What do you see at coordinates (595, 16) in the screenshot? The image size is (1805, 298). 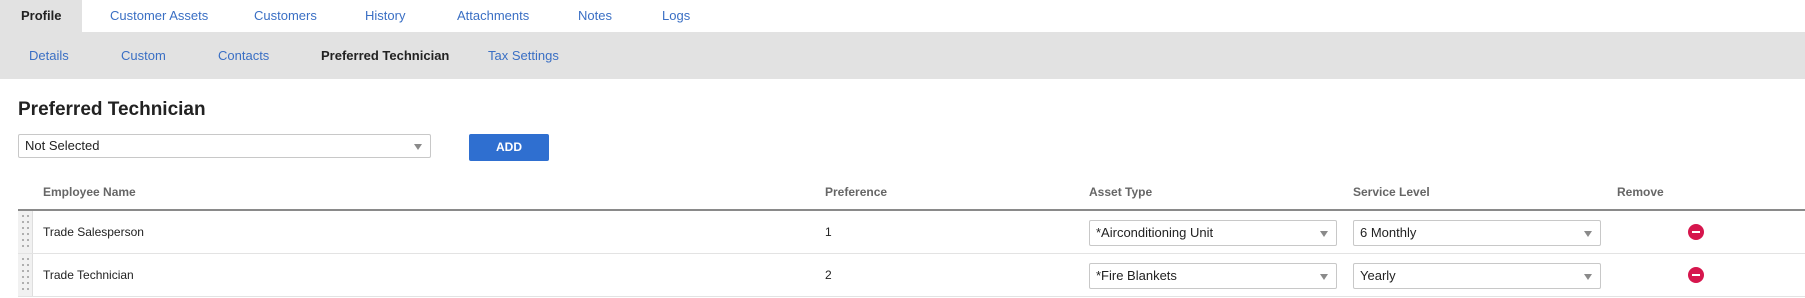 I see `tab-notes: Notes` at bounding box center [595, 16].